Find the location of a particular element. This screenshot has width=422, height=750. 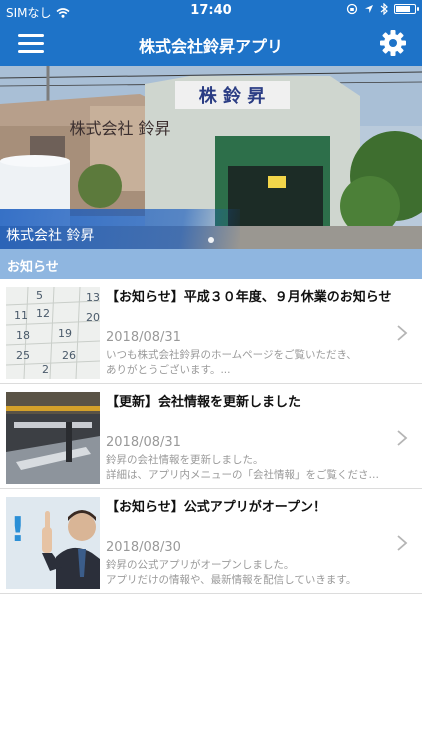

news-excerpt-line: 鈴昇の会社情報を更新しました。 is located at coordinates (185, 460).